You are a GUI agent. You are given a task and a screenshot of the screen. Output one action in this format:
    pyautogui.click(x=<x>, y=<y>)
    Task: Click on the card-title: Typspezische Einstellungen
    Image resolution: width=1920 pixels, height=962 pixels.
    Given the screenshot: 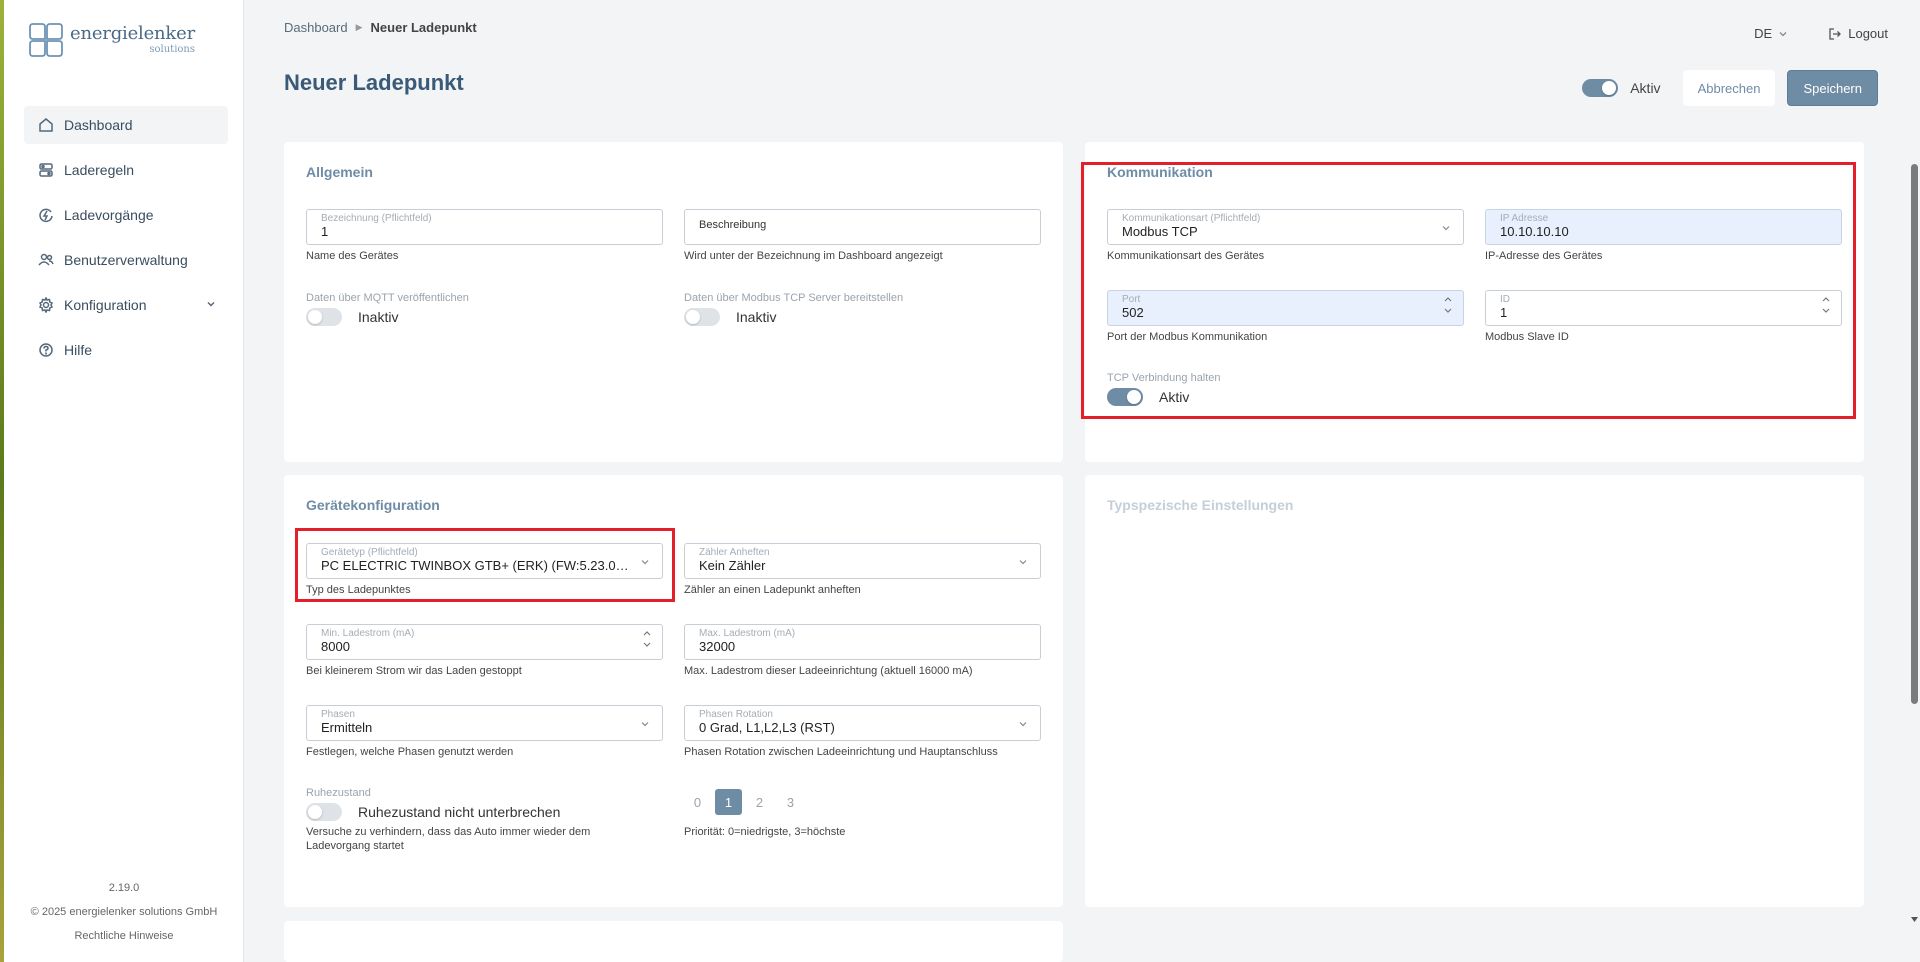 What is the action you would take?
    pyautogui.click(x=1200, y=505)
    